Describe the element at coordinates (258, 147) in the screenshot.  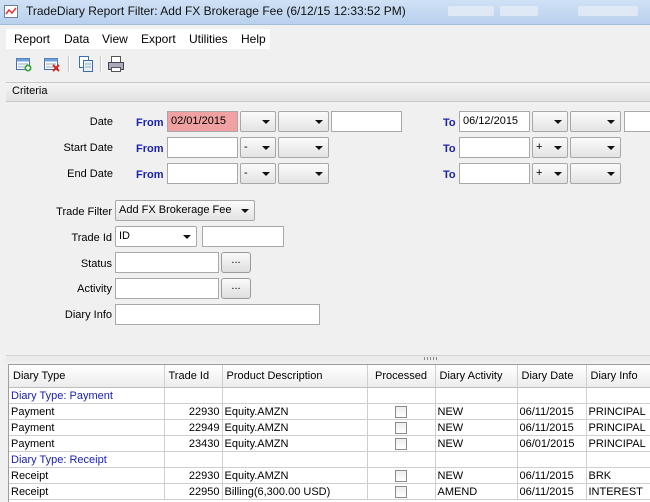
I see `start-date-from-sign-select: -` at that location.